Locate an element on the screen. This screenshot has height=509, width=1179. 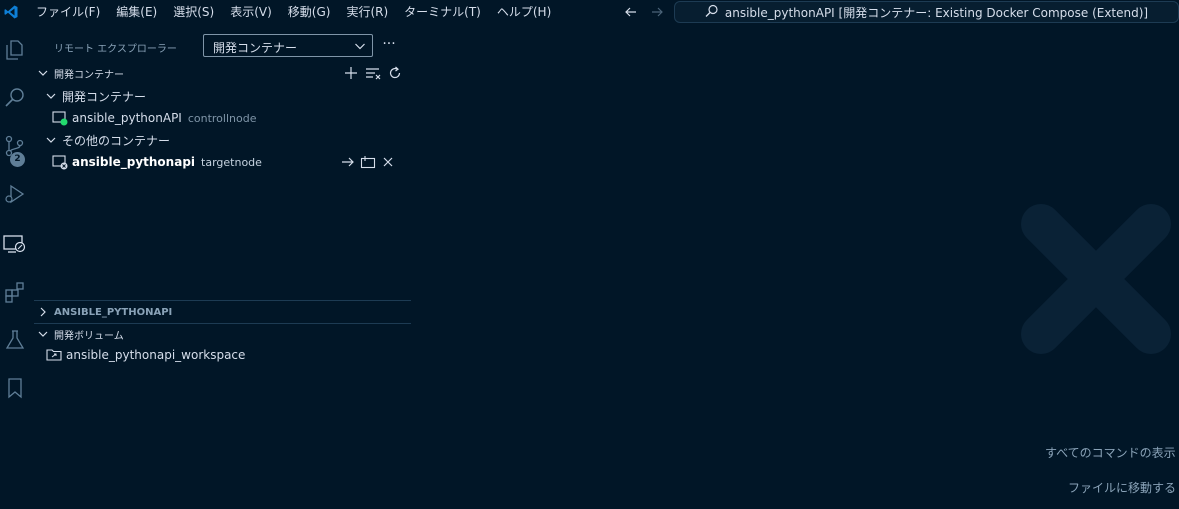
remote-type-select: 開発コンテナー is located at coordinates (288, 45).